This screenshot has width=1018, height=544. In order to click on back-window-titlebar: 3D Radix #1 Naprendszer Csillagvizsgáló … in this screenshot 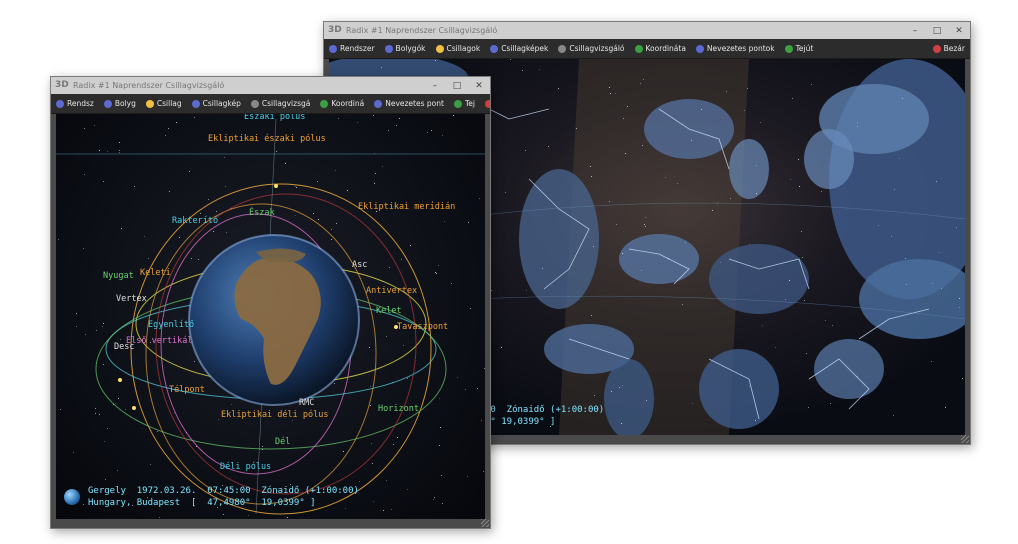, I will do `click(647, 30)`.